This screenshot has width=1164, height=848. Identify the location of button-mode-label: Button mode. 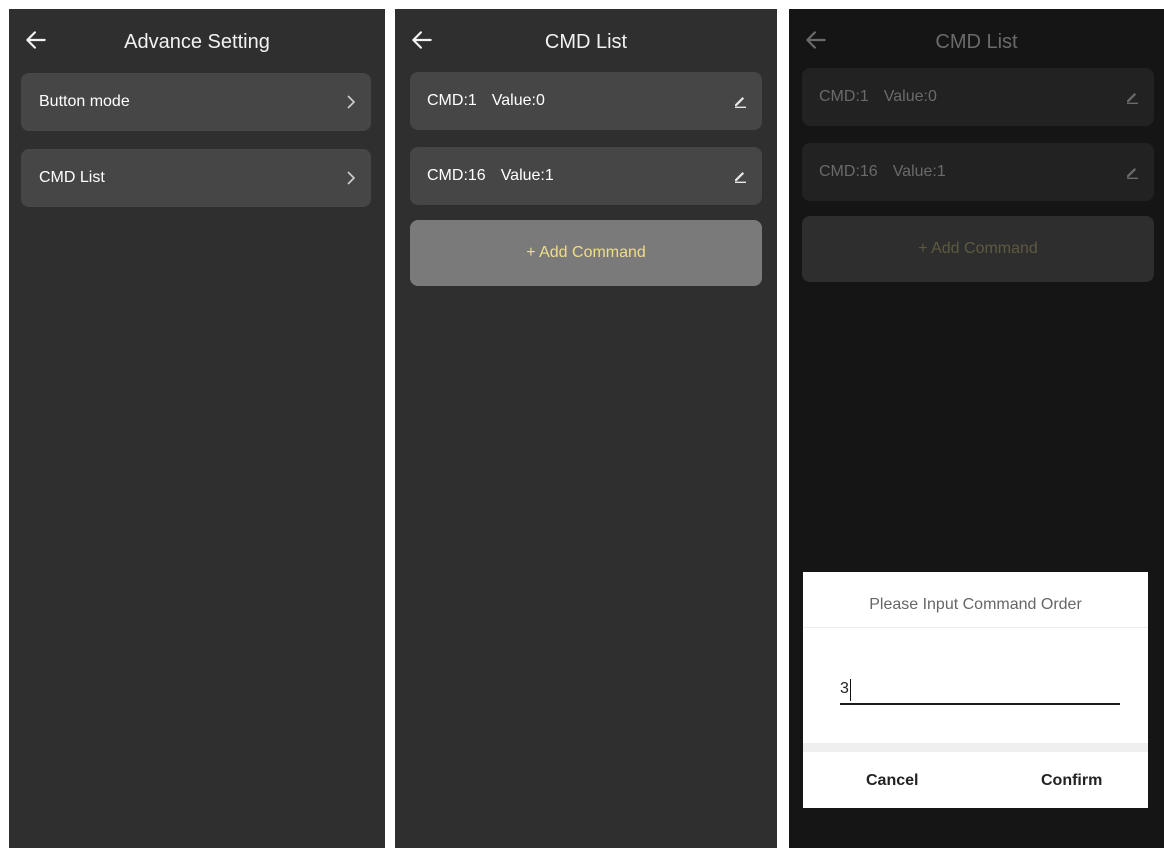
(84, 101).